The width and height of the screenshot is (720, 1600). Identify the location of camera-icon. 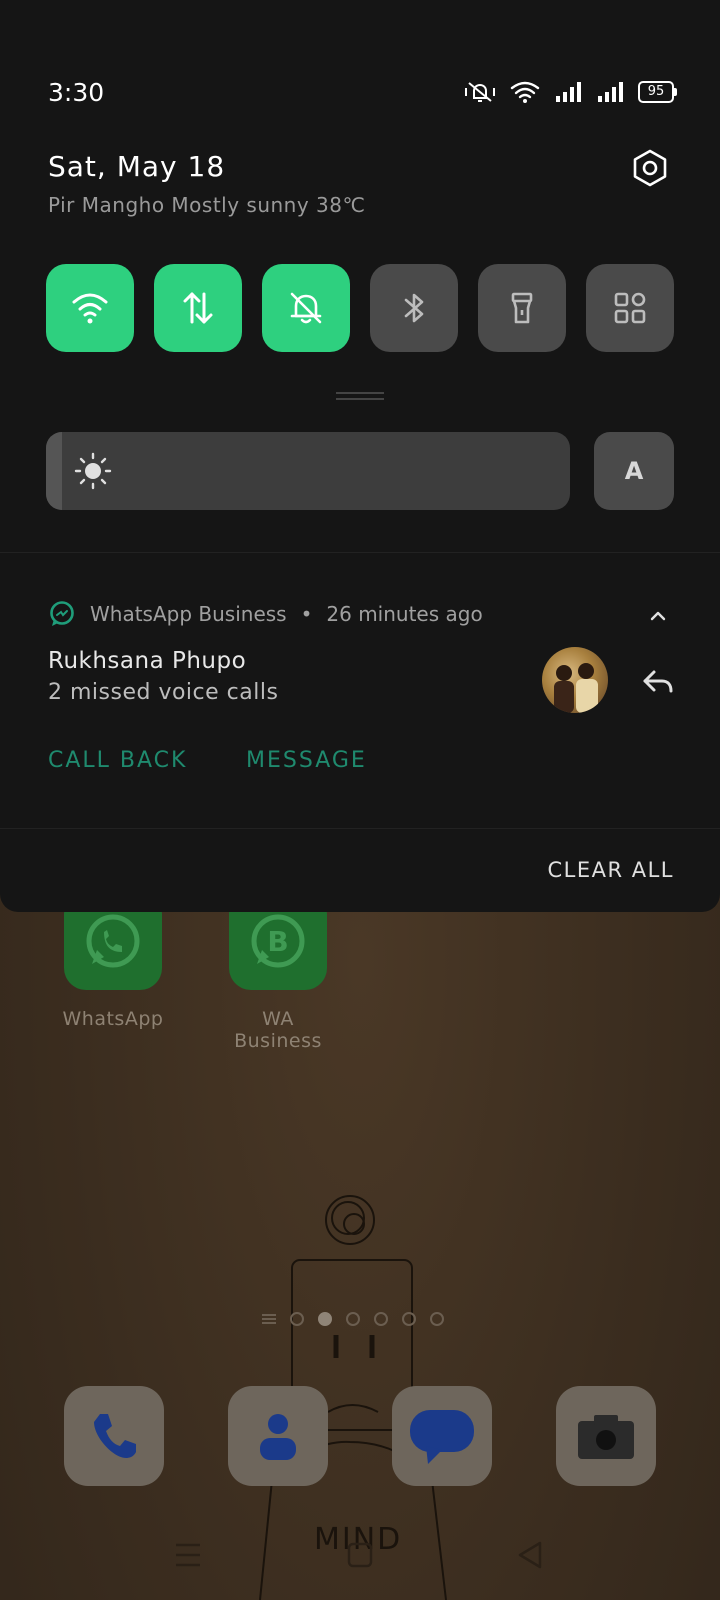
(606, 1437).